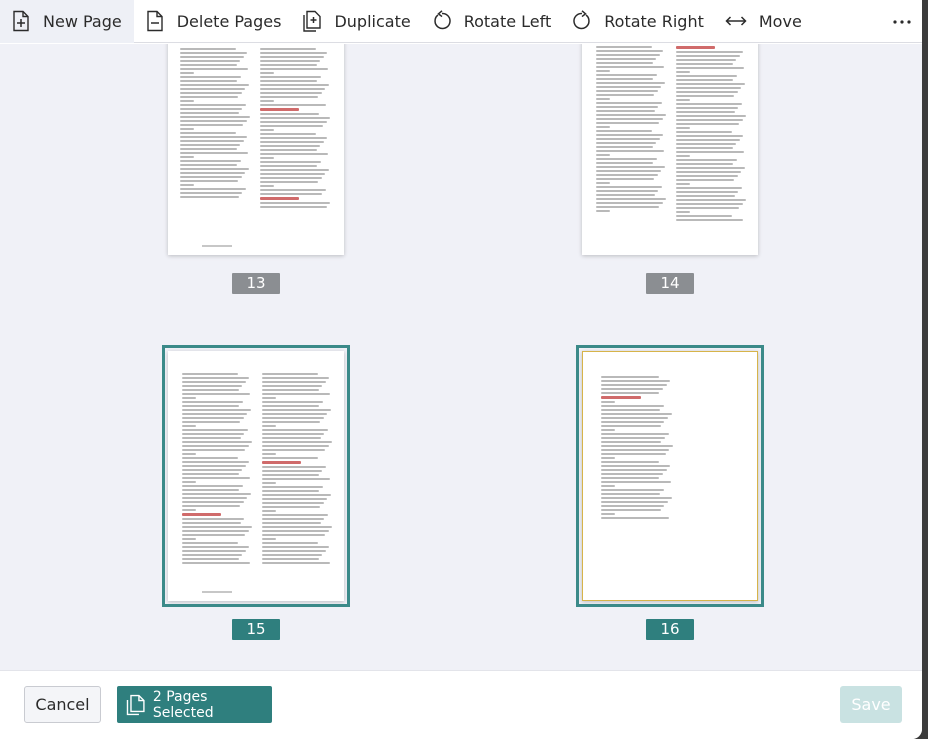 The height and width of the screenshot is (739, 928). Describe the element at coordinates (194, 704) in the screenshot. I see `pages-selected-button: 2 Pages Selected` at that location.